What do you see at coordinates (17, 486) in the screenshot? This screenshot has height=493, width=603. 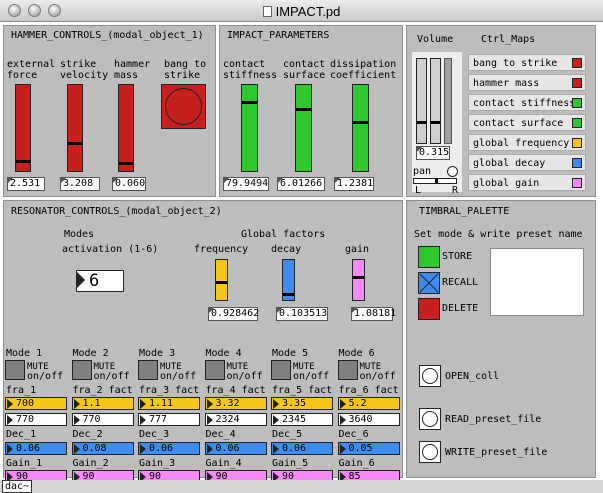 I see `dac-object: dac~` at bounding box center [17, 486].